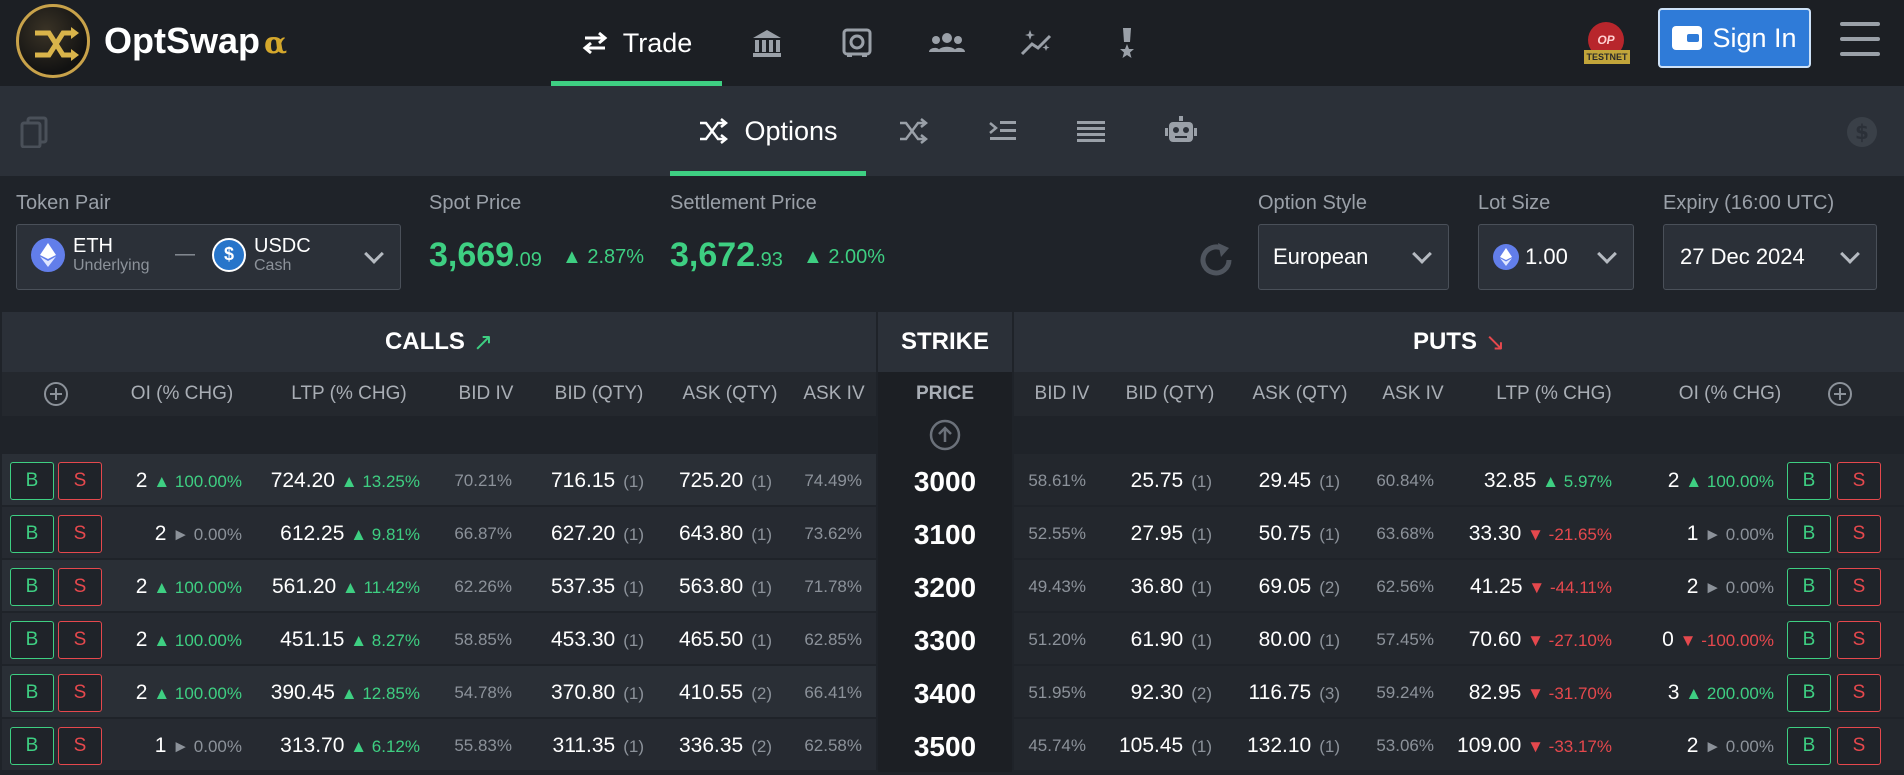 This screenshot has height=775, width=1904. What do you see at coordinates (1300, 394) in the screenshot?
I see `col-put-ask: ASK (QTY)` at bounding box center [1300, 394].